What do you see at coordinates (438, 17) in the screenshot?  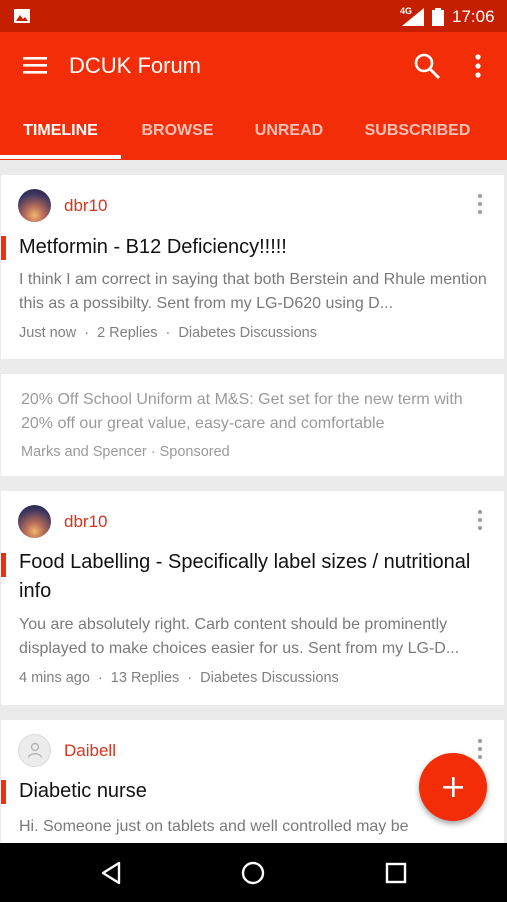 I see `battery-icon` at bounding box center [438, 17].